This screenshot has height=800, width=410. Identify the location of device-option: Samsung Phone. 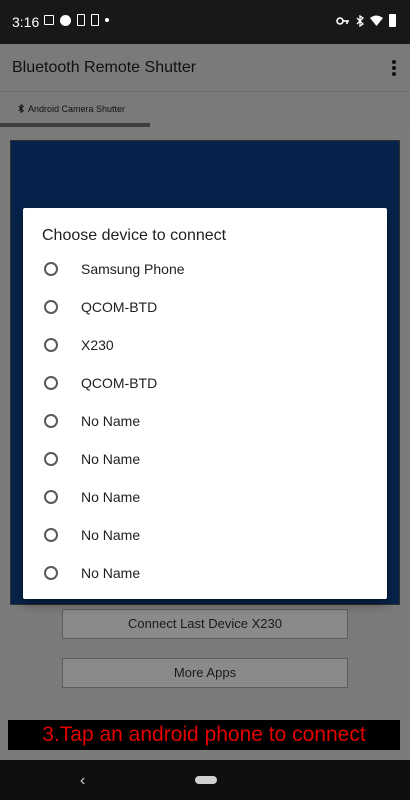
(205, 269).